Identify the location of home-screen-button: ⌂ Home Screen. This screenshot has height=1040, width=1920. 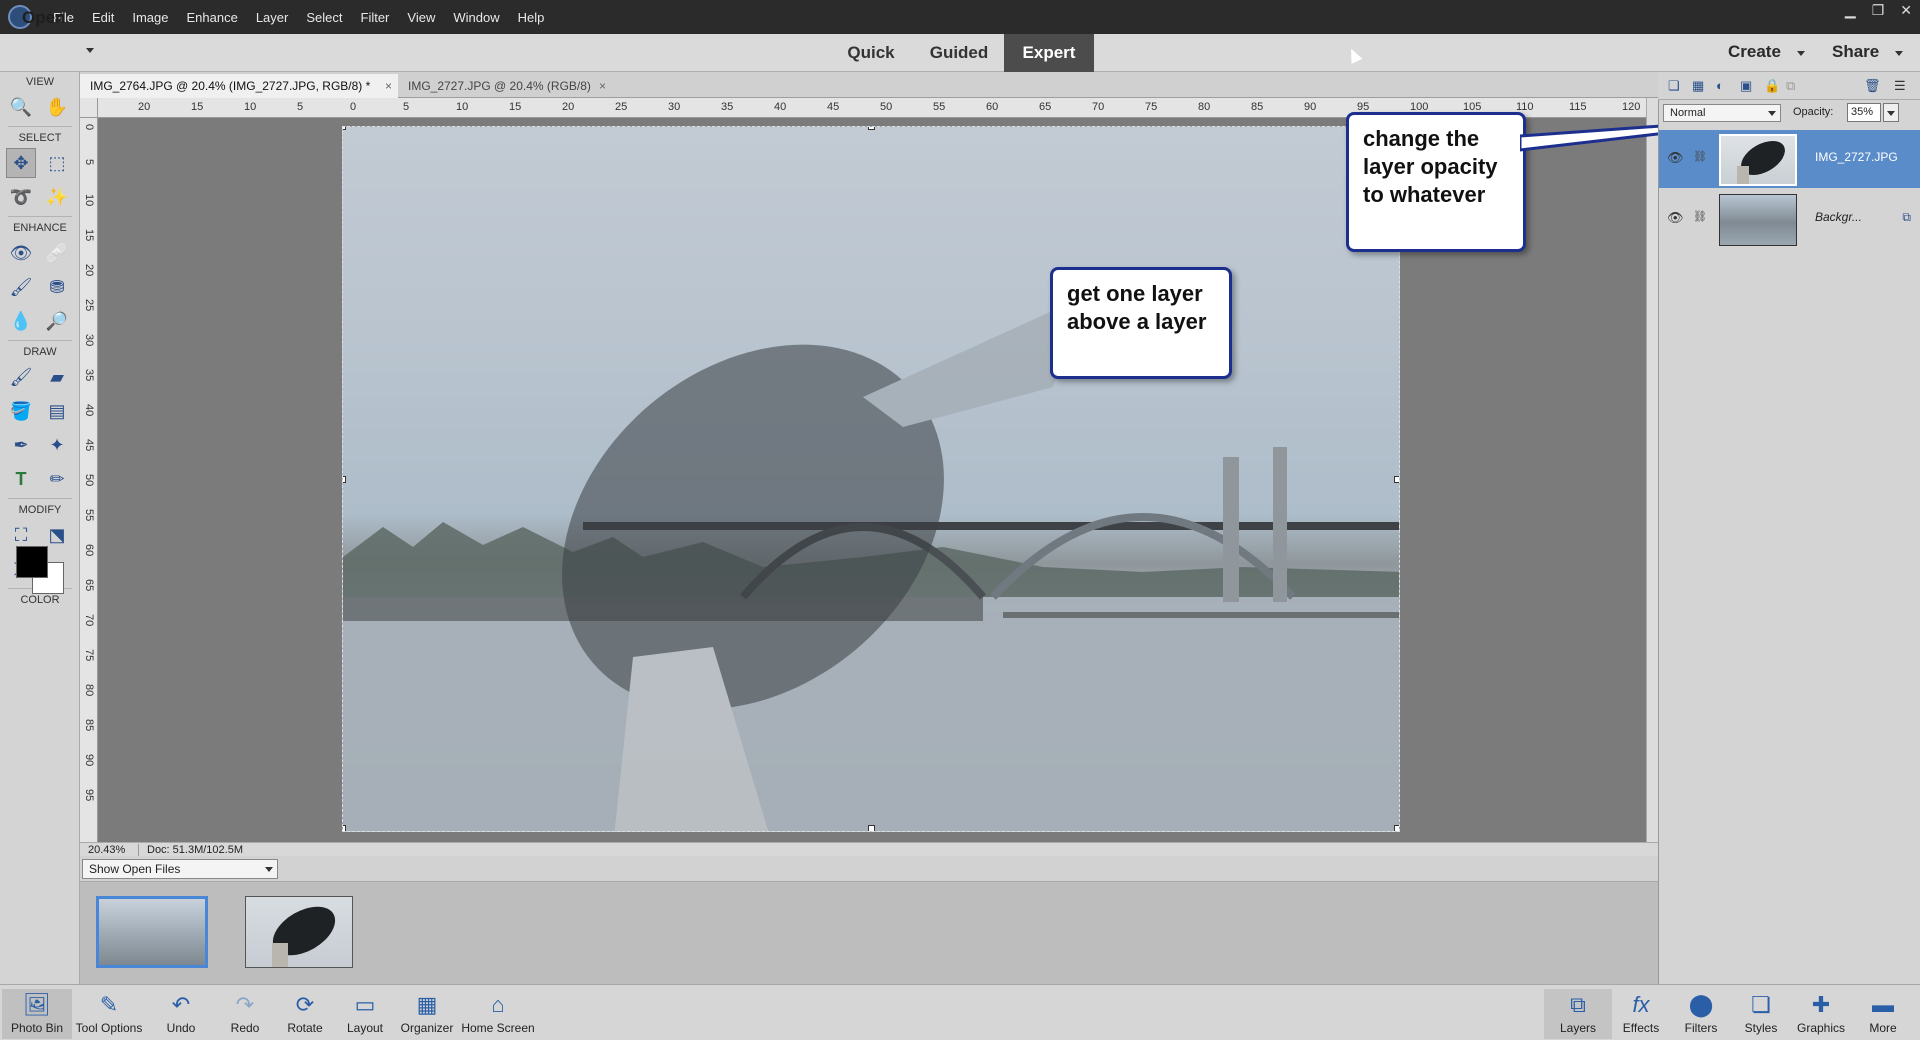
(498, 1014).